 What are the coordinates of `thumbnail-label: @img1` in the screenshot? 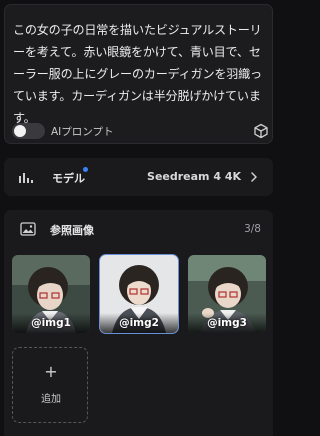 It's located at (51, 323).